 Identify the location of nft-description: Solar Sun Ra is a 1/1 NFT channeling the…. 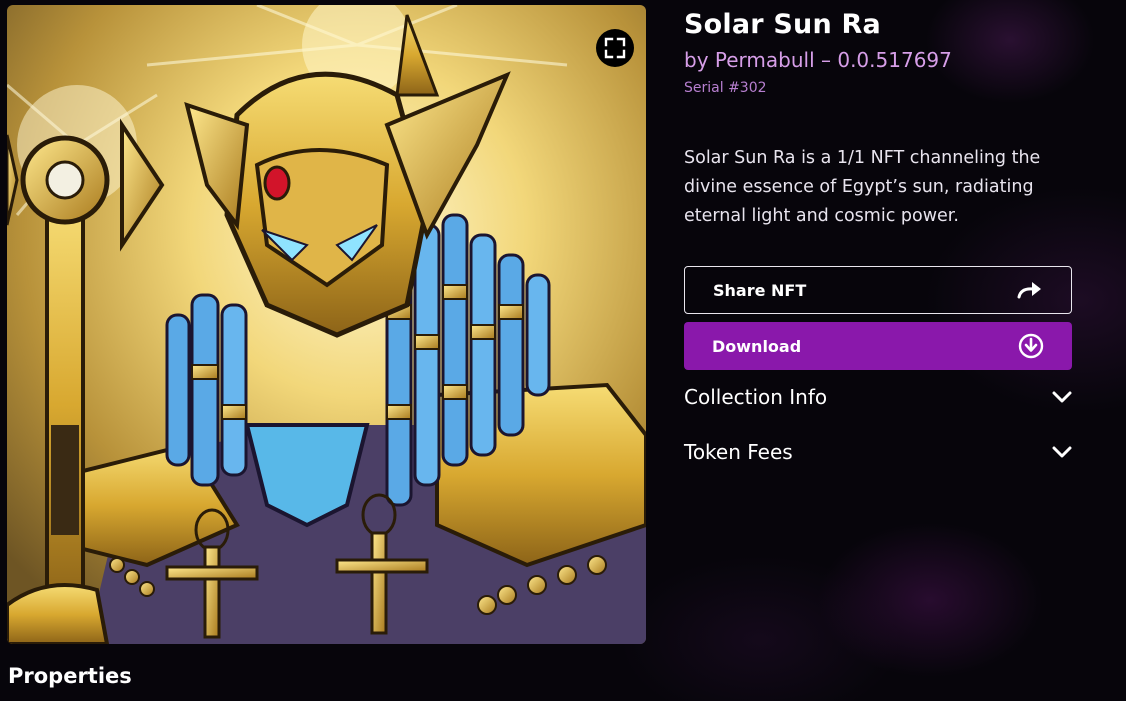
(862, 187).